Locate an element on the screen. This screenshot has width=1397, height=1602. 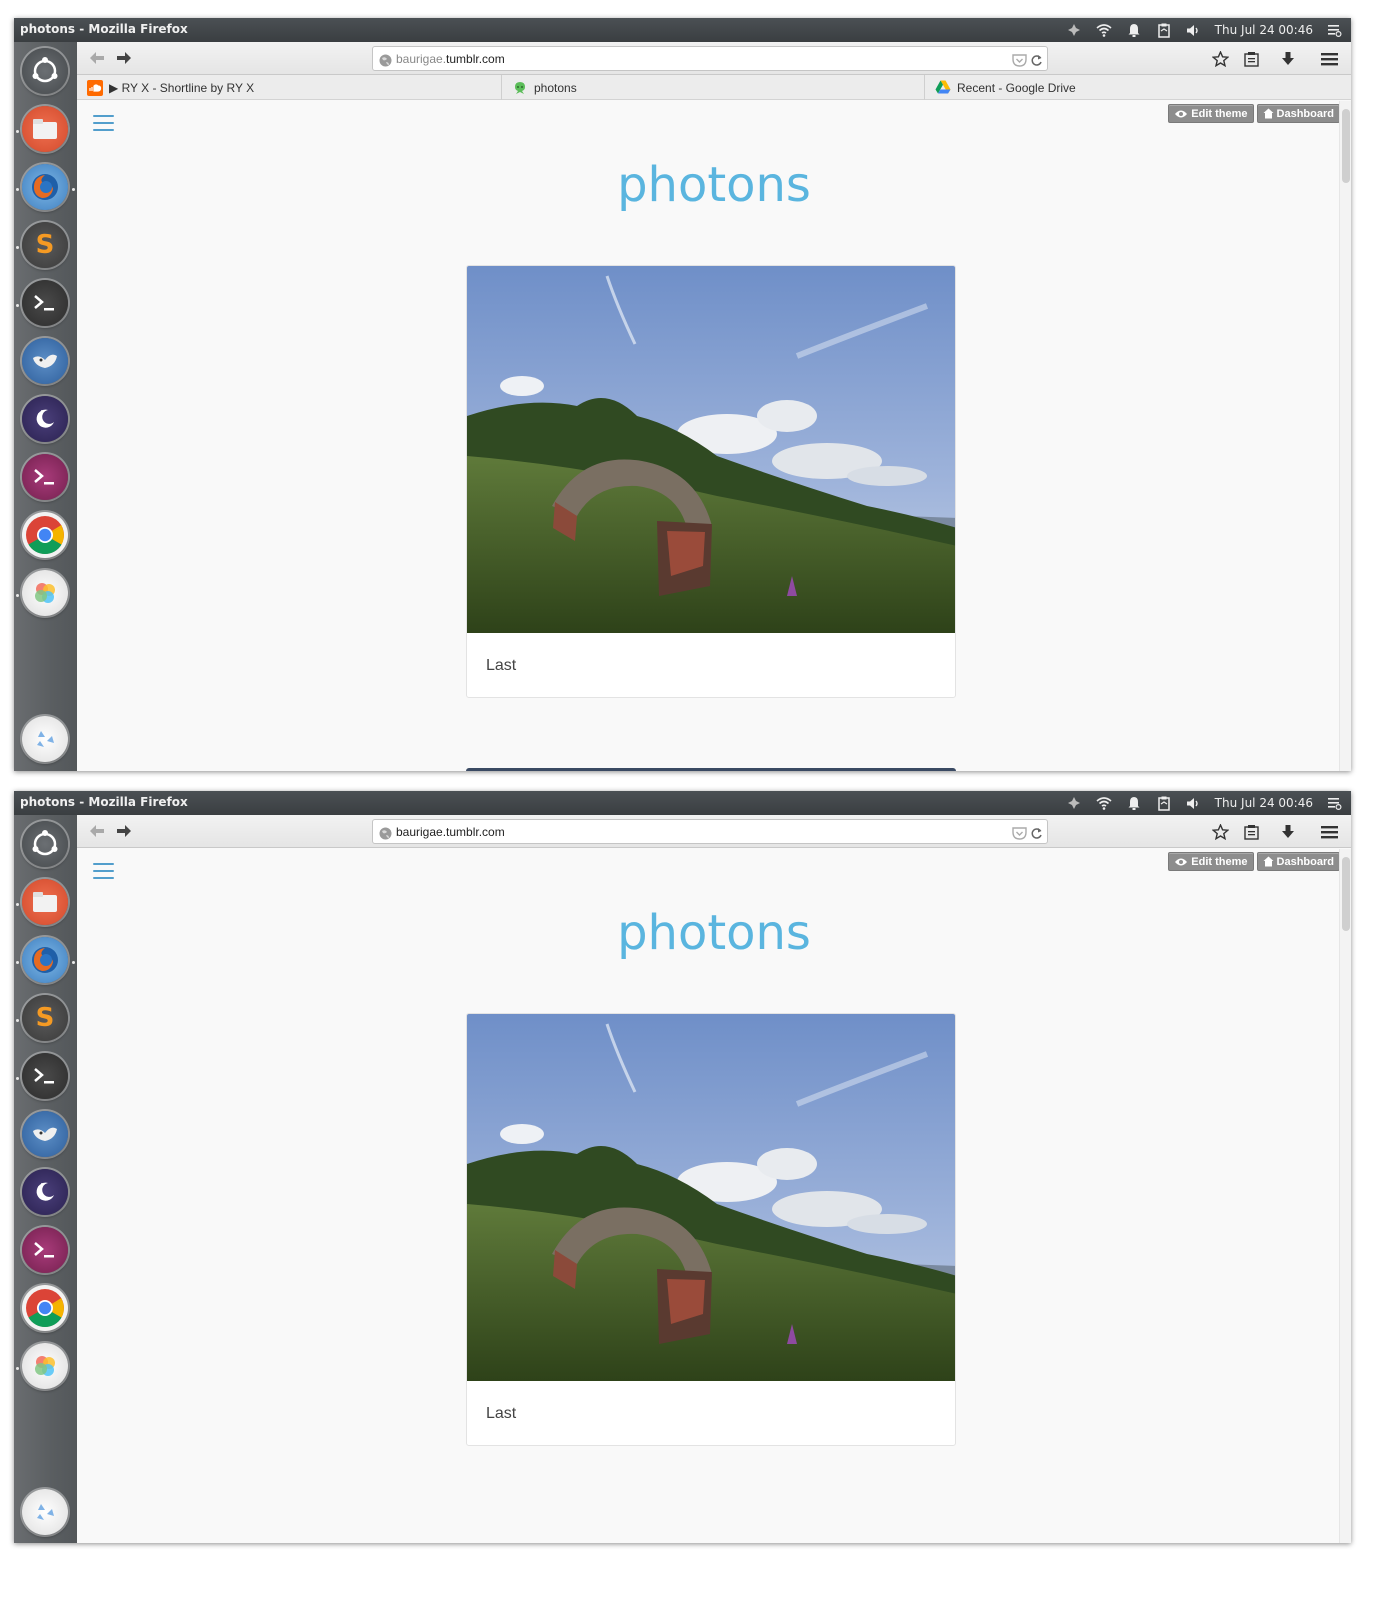
window-title: photons - Mozilla Firefox is located at coordinates (104, 802).